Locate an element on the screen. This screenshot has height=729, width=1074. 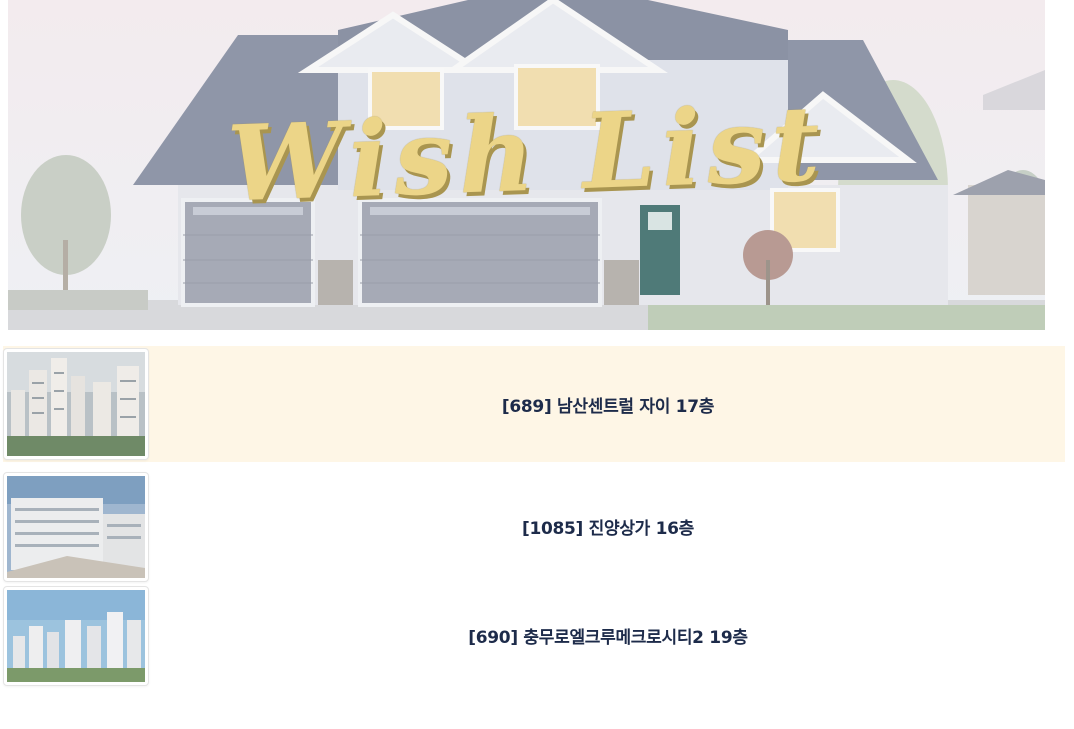
item-label: [690] 충무로엘크루메크로시티2 19층 is located at coordinates (608, 635).